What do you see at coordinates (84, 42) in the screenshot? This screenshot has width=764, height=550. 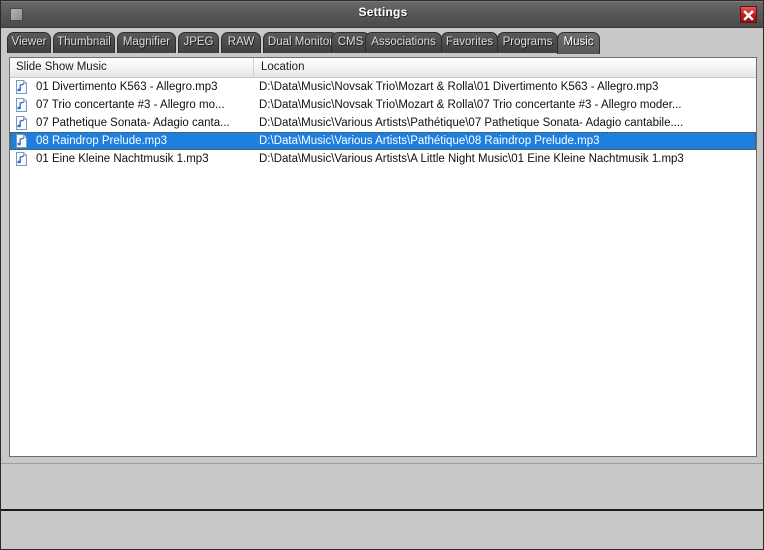 I see `tab-thumbnail: Thumbnail` at bounding box center [84, 42].